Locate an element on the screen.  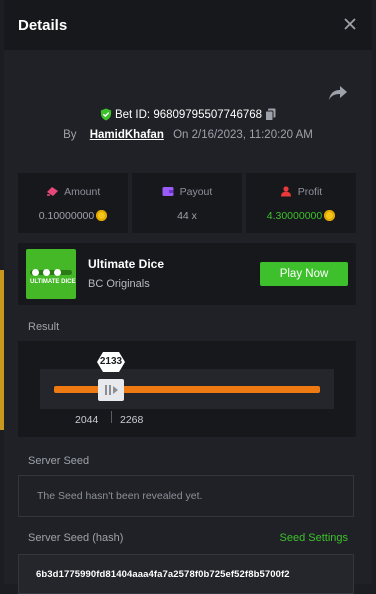
server-seed-field: The Seed hasn't been revealed yet. is located at coordinates (186, 496).